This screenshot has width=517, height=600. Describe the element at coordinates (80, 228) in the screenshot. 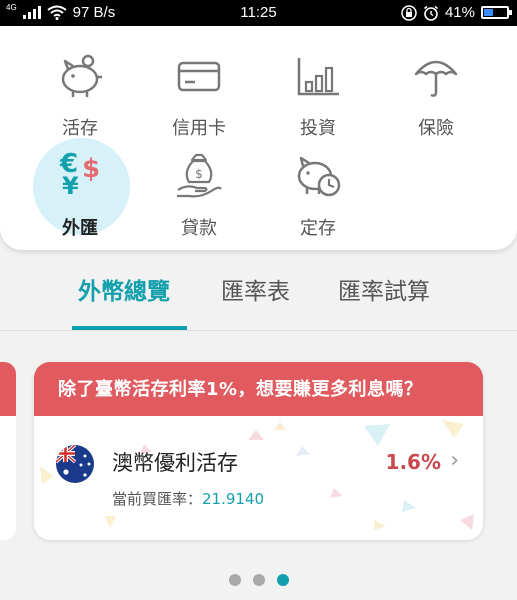

I see `menu-label: 外匯` at that location.